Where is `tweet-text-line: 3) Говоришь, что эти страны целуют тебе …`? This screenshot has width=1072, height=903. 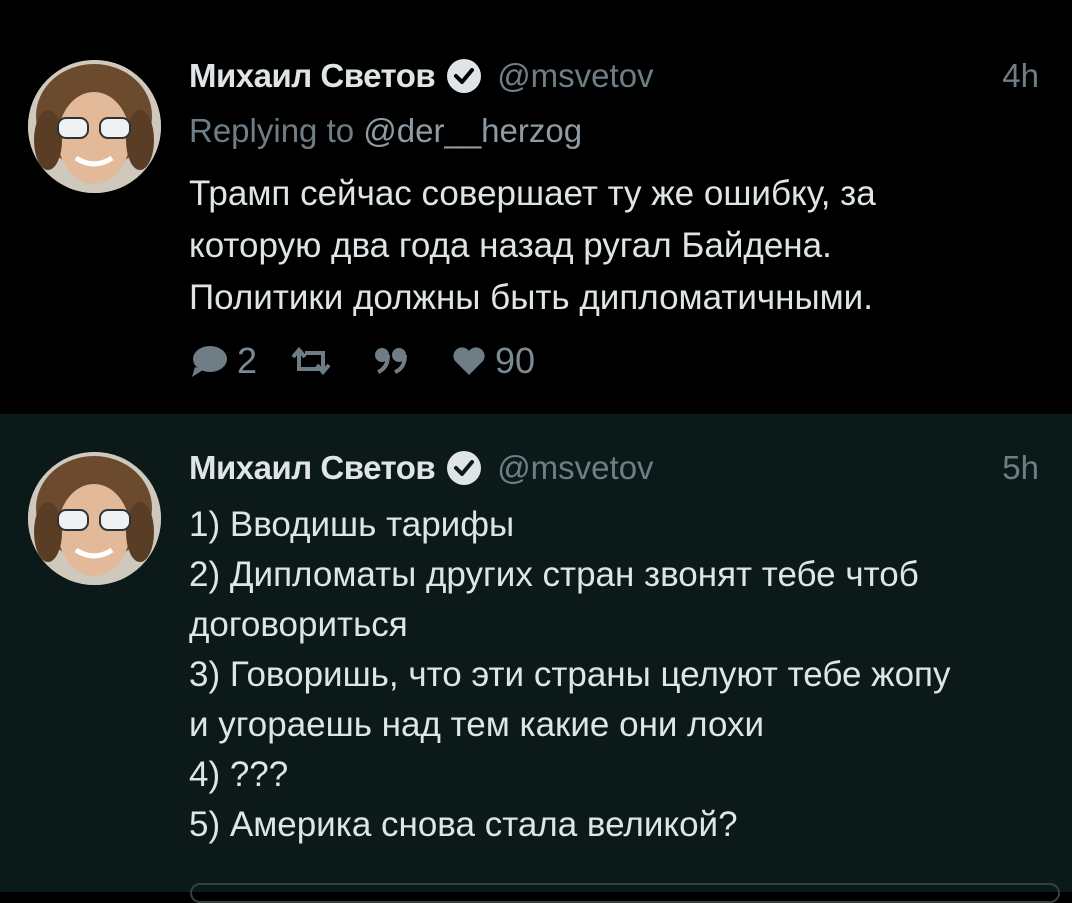
tweet-text-line: 3) Говоришь, что эти страны целуют тебе … is located at coordinates (570, 674).